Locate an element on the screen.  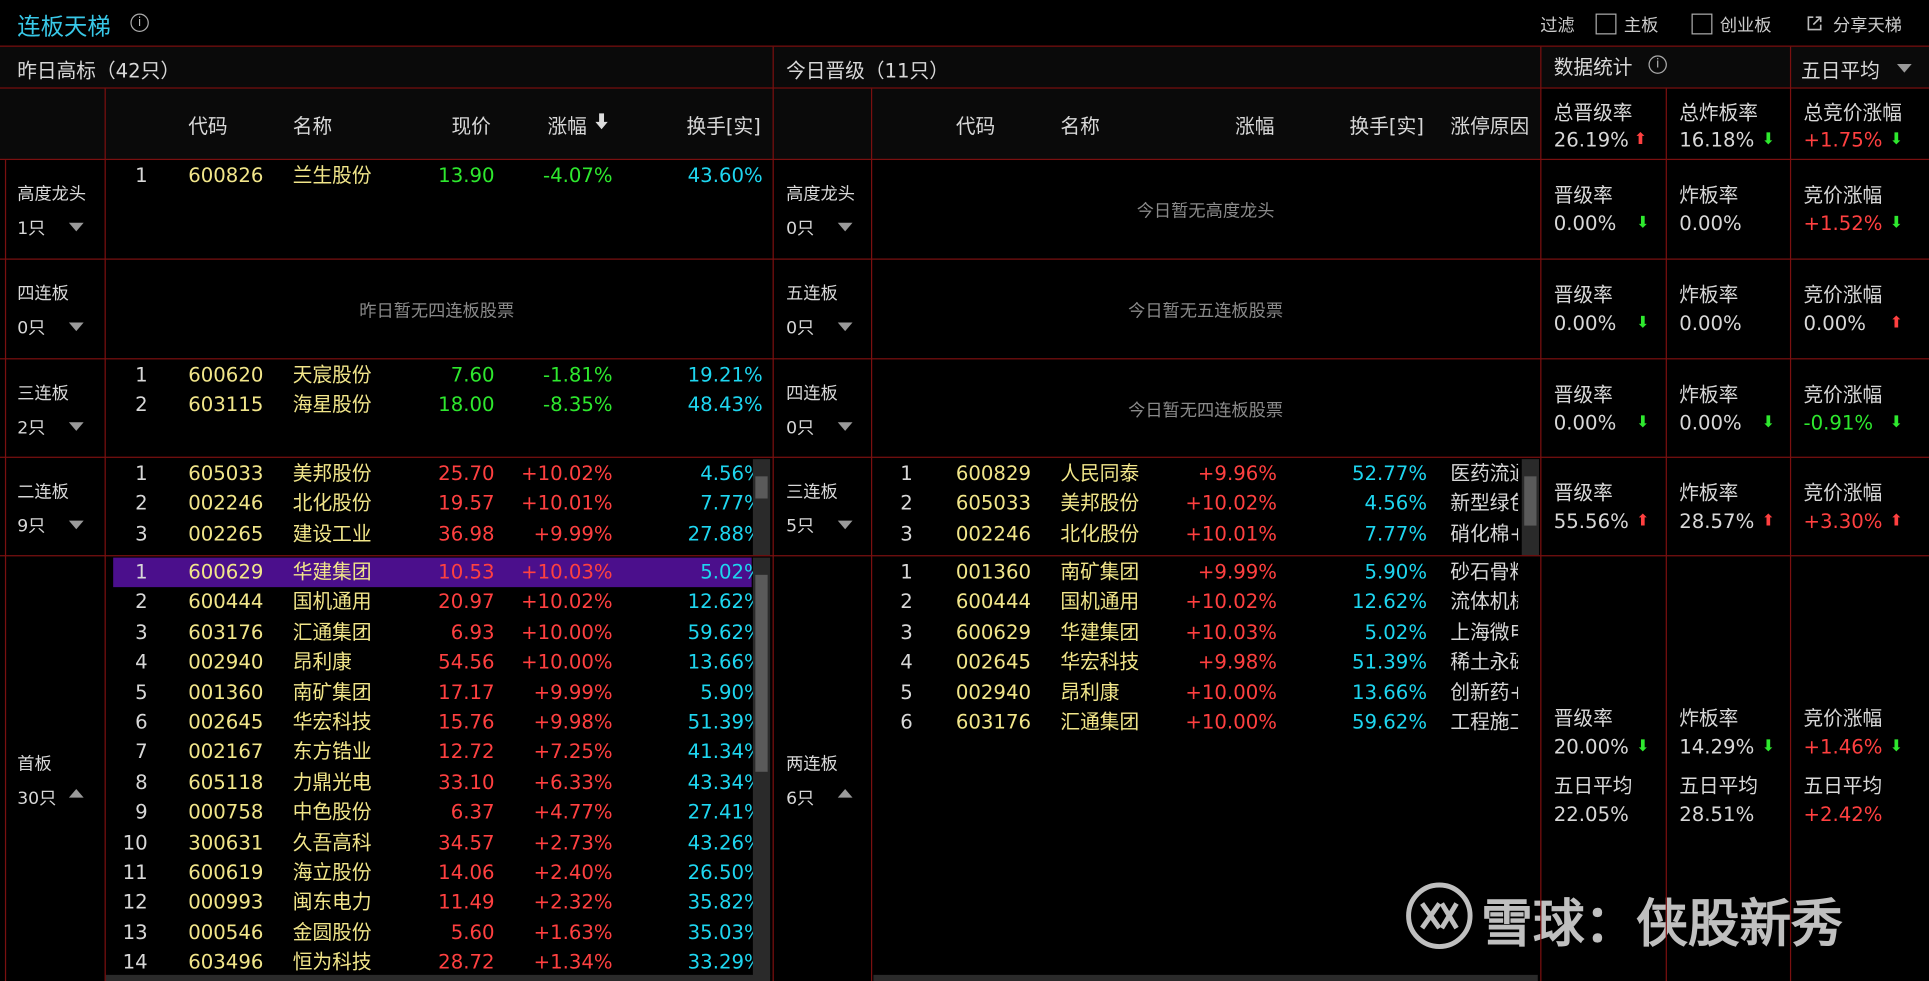
table-row: 1 001360 南矿集团 +9.99% 5.90% 砂石骨料+ is located at coordinates (1198, 573).